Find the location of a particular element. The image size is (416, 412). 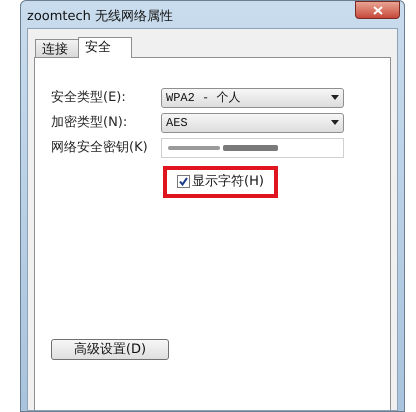

field-label: 网络安全密钥(K) is located at coordinates (100, 147).